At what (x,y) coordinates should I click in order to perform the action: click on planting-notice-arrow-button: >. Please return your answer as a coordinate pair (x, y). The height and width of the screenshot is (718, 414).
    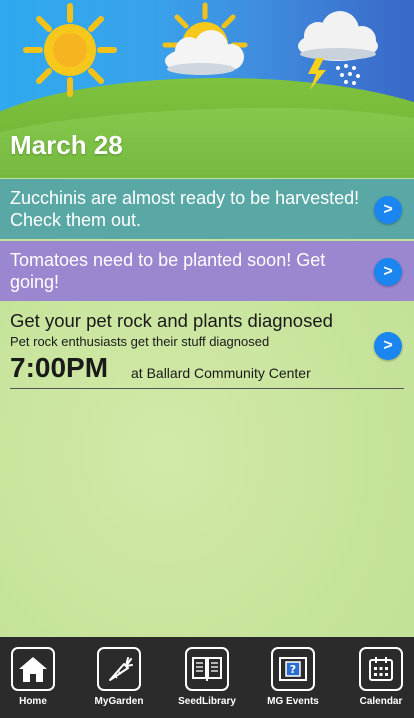
    Looking at the image, I should click on (388, 272).